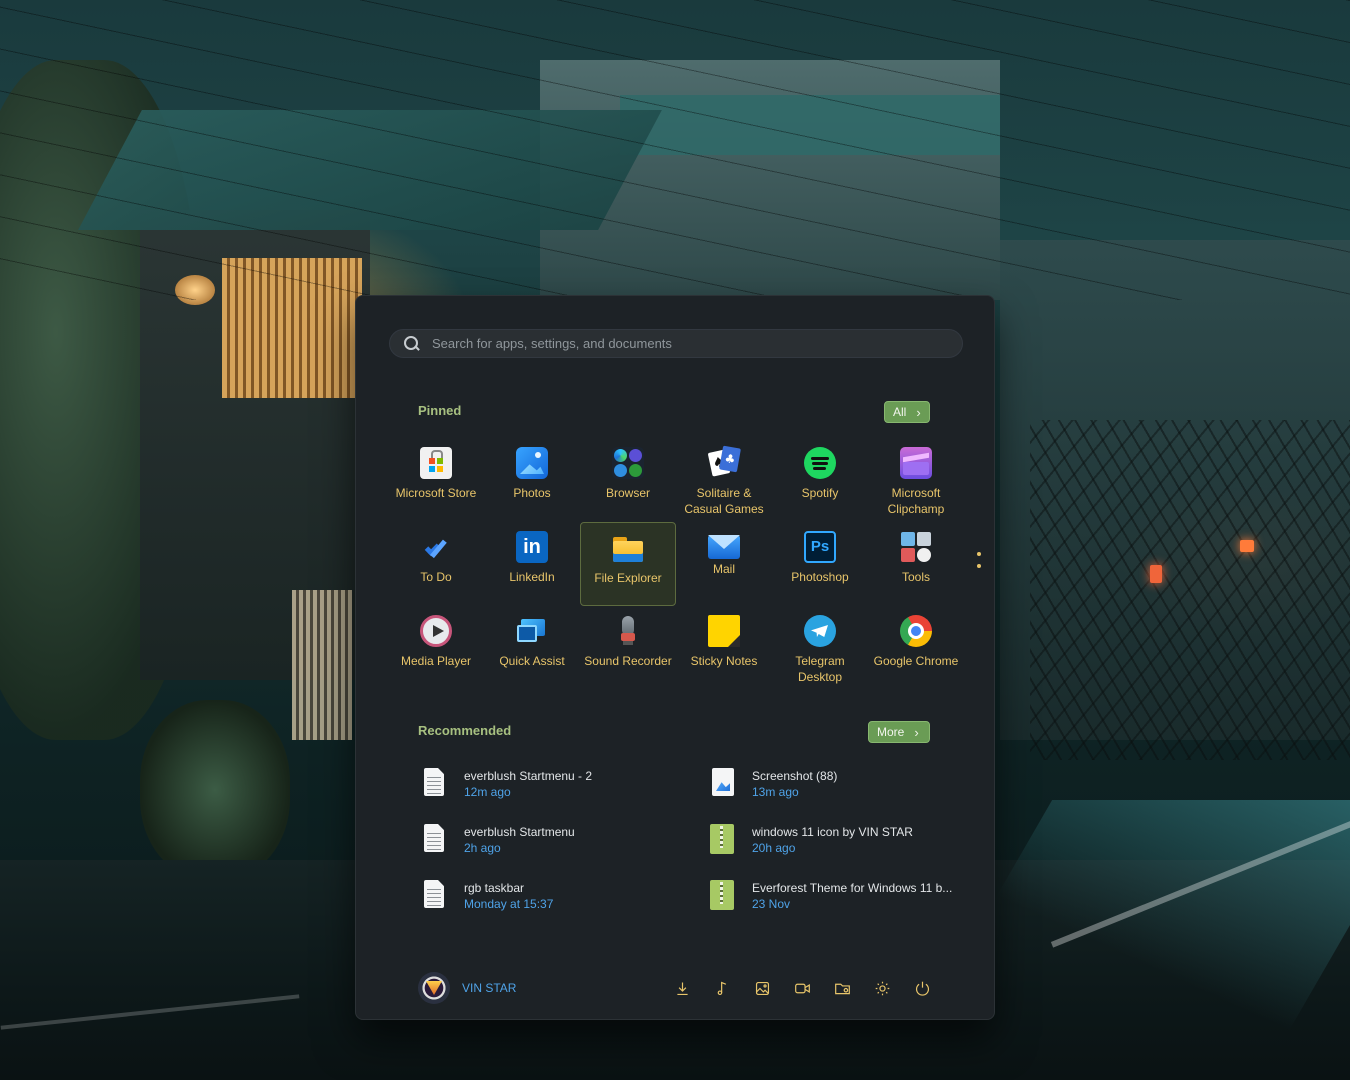  What do you see at coordinates (682, 988) in the screenshot?
I see `downloads-icon` at bounding box center [682, 988].